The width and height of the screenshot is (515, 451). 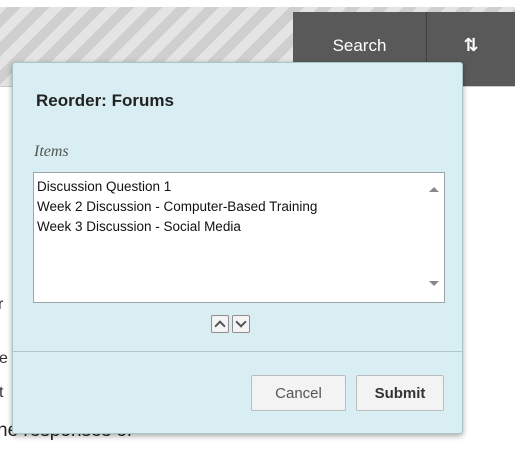 I want to click on cancel-button: Cancel, so click(x=298, y=393).